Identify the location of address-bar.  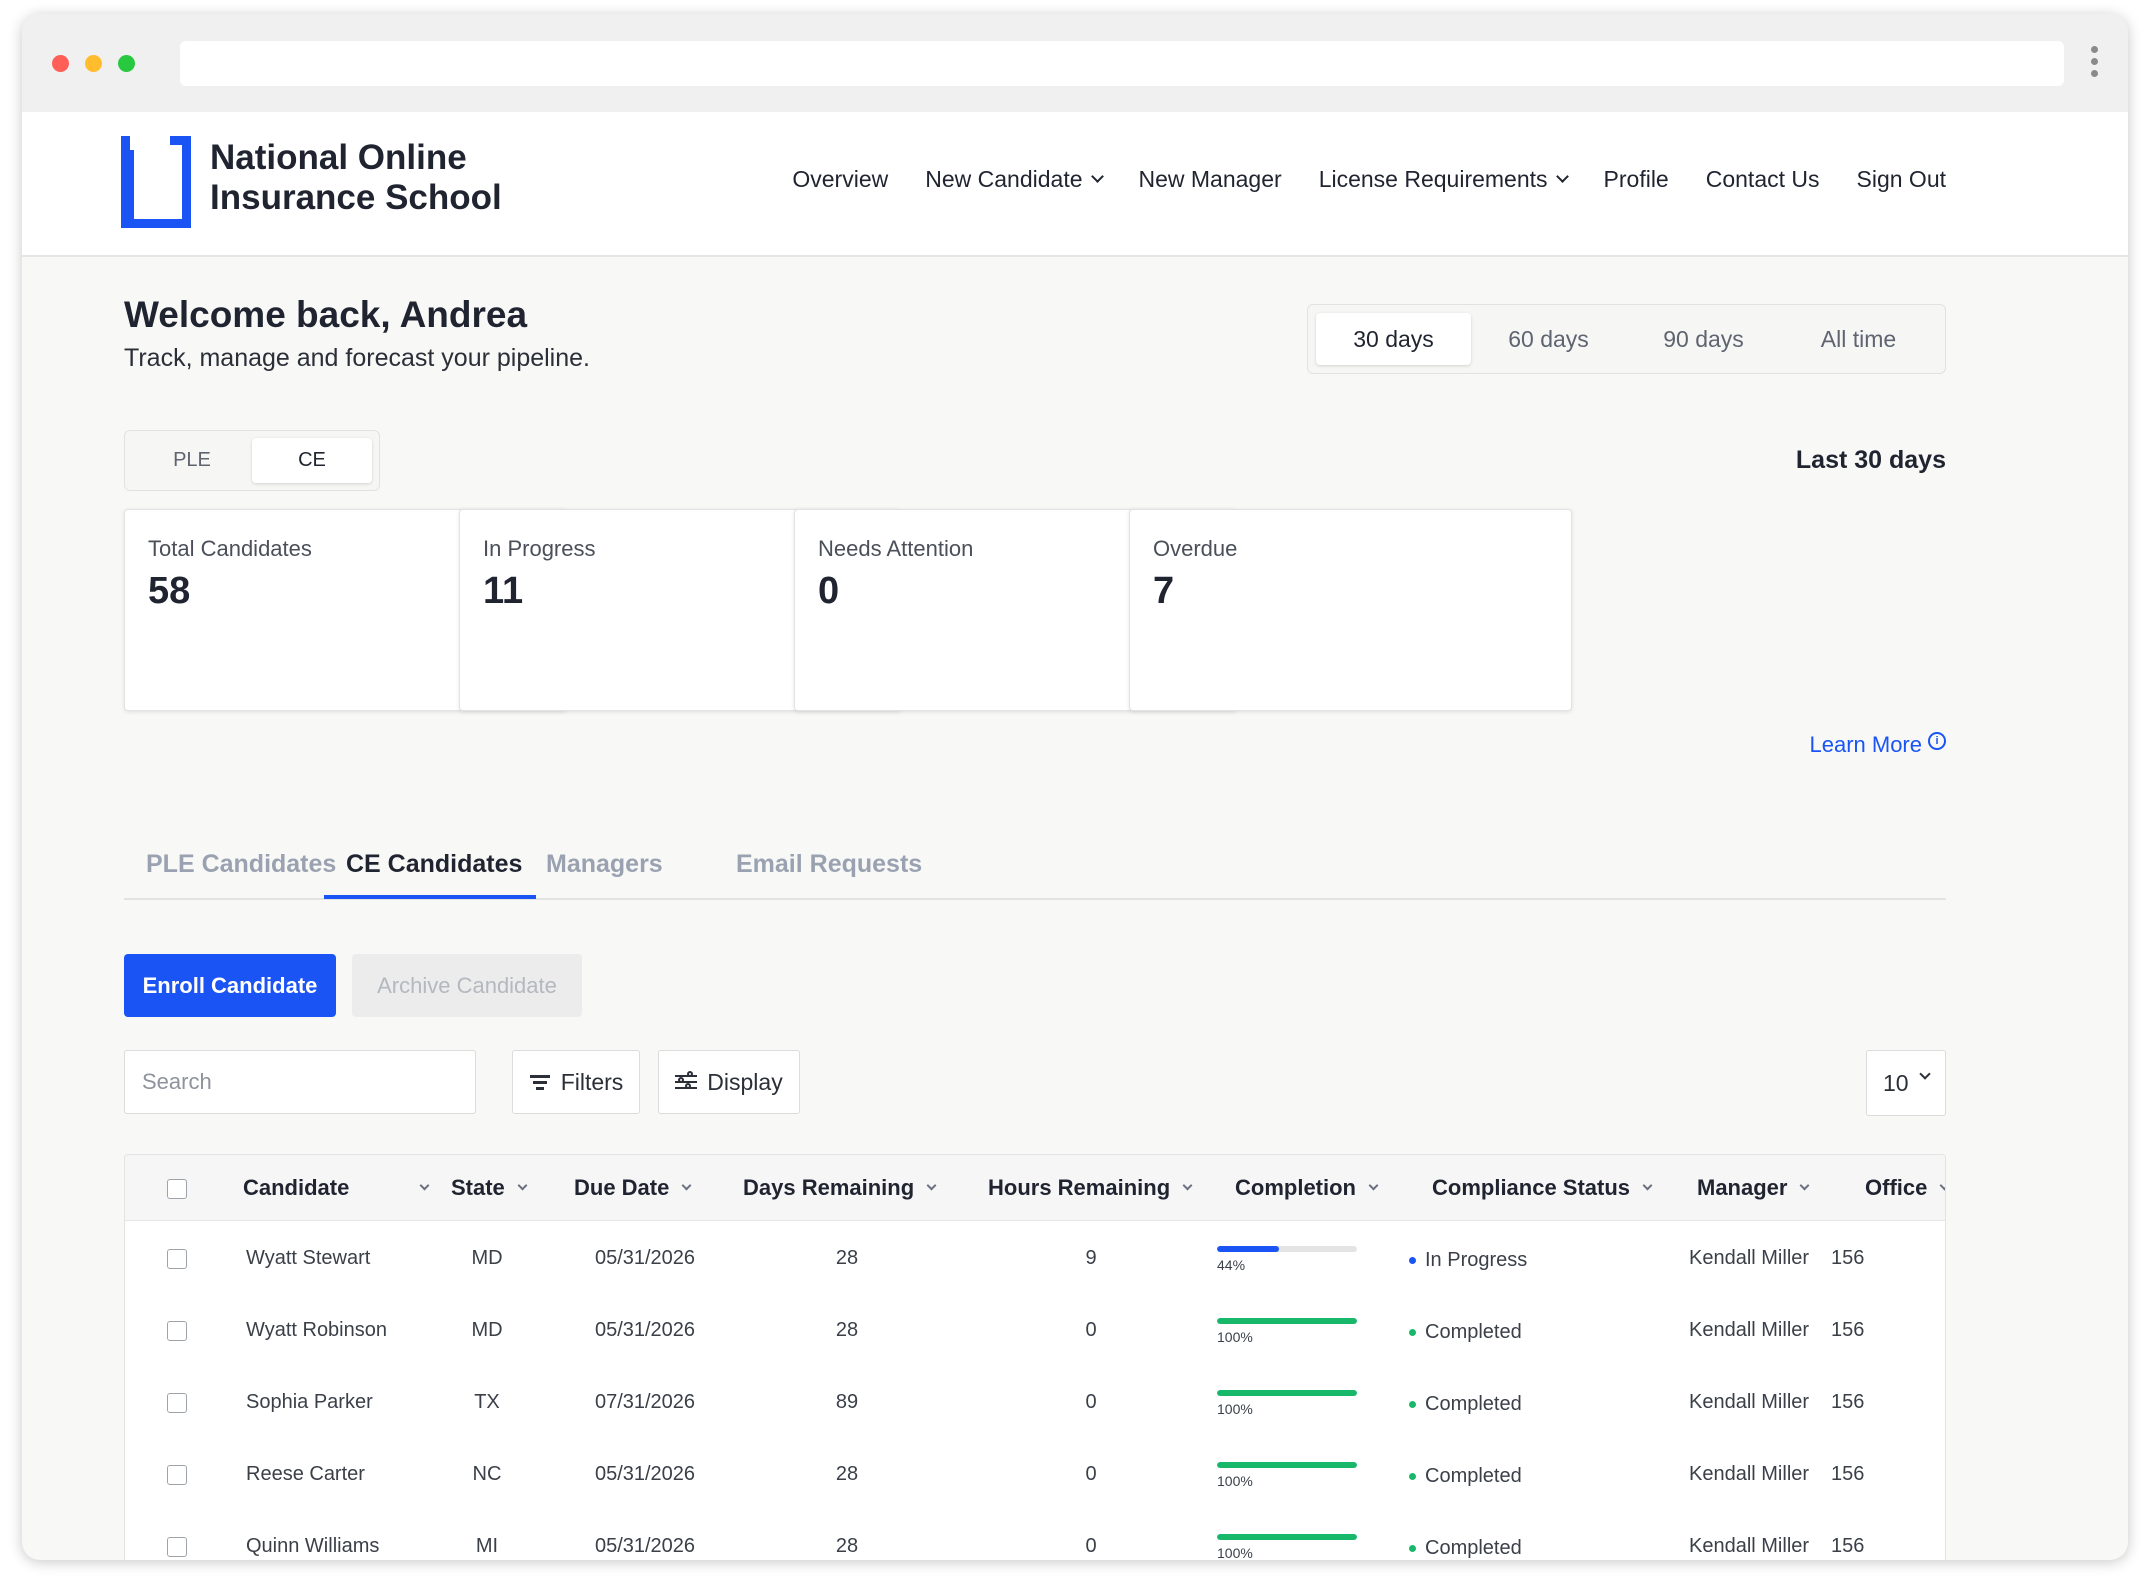
(1122, 63).